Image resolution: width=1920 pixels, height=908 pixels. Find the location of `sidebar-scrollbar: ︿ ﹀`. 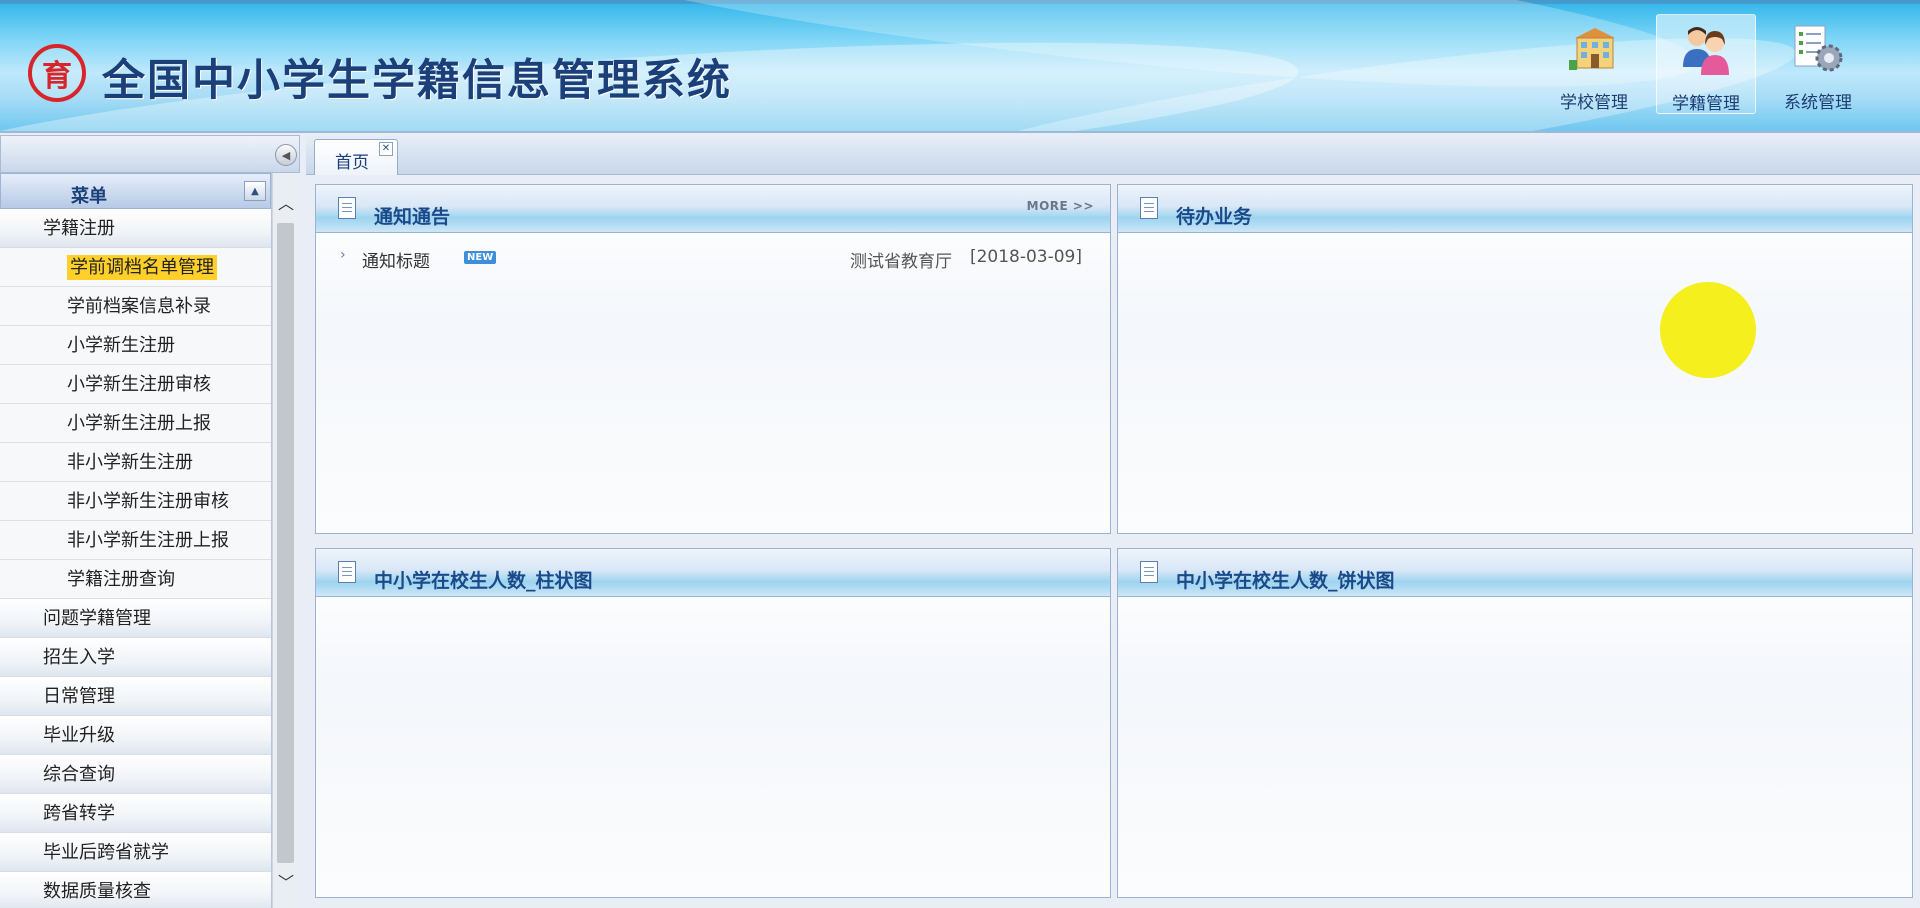

sidebar-scrollbar: ︿ ﹀ is located at coordinates (285, 540).